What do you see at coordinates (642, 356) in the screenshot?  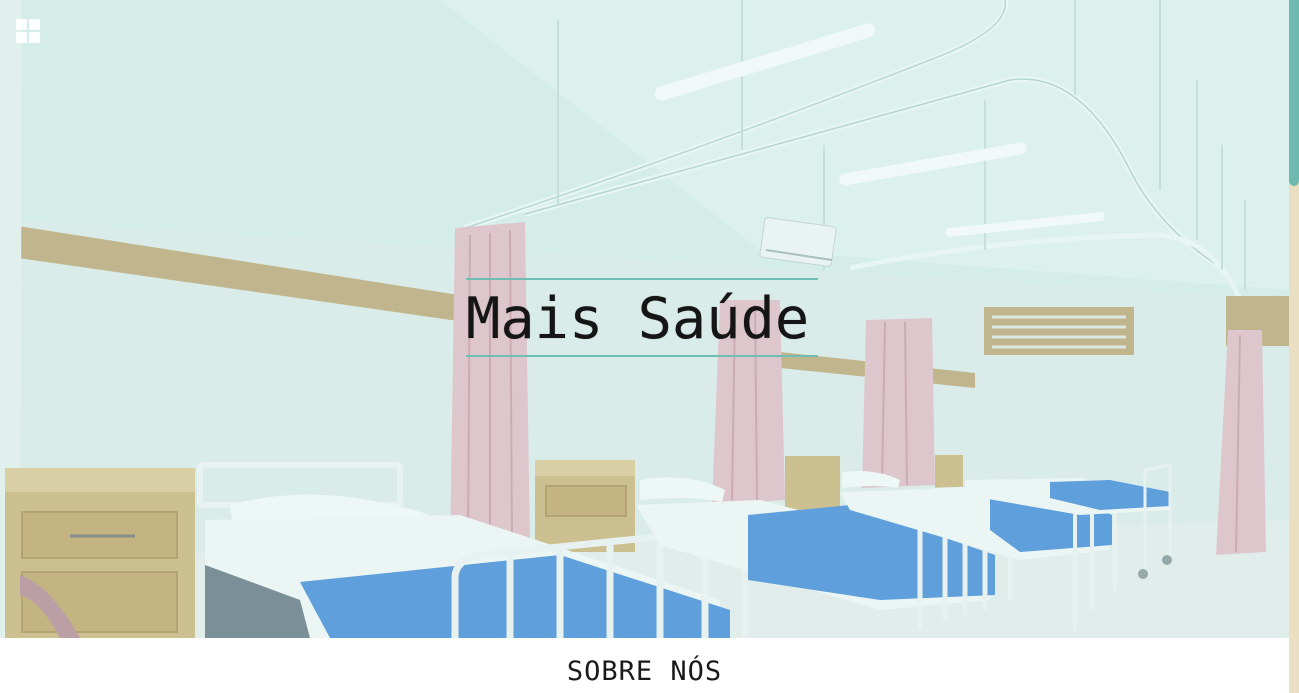 I see `title-bottom-rule` at bounding box center [642, 356].